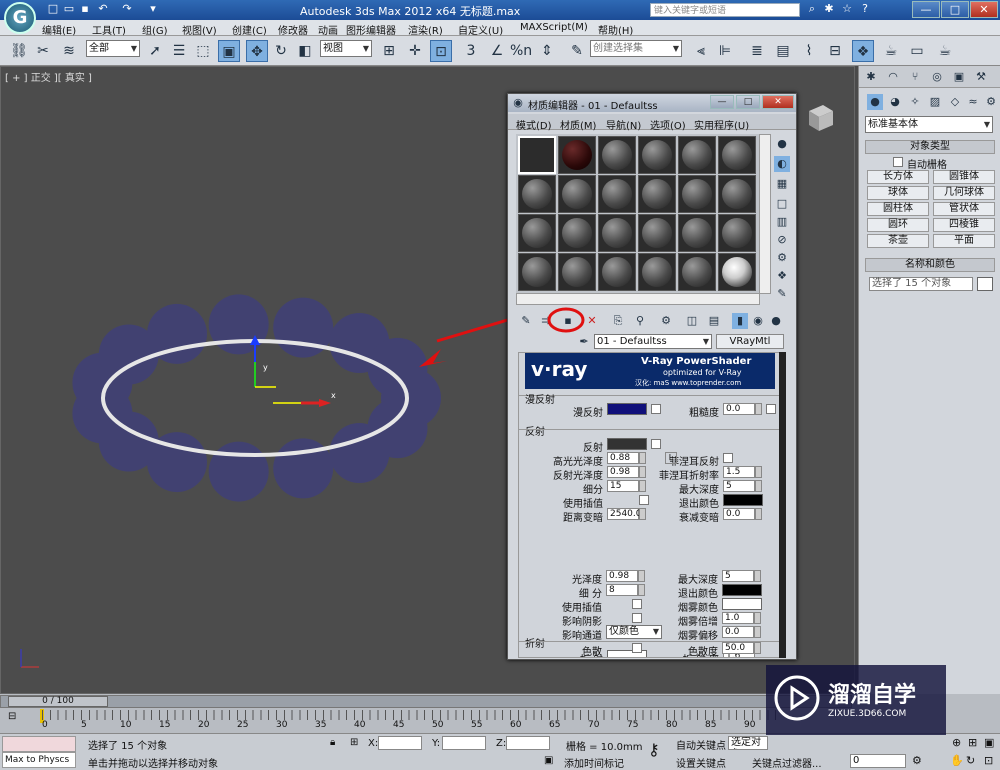  What do you see at coordinates (668, 124) in the screenshot?
I see `me-menu-3: 选项(O)` at bounding box center [668, 124].